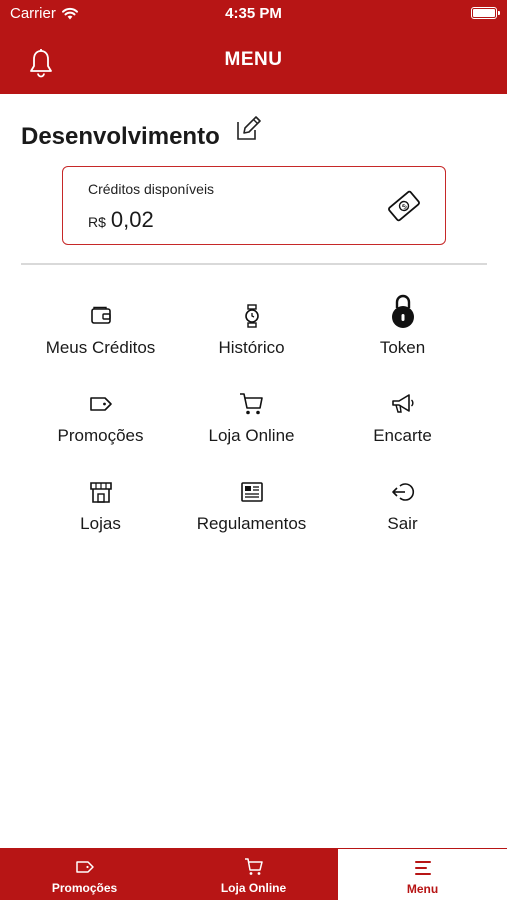 The image size is (507, 900). I want to click on credits-card: Créditos disponíveis R$ 0,02 $, so click(254, 205).